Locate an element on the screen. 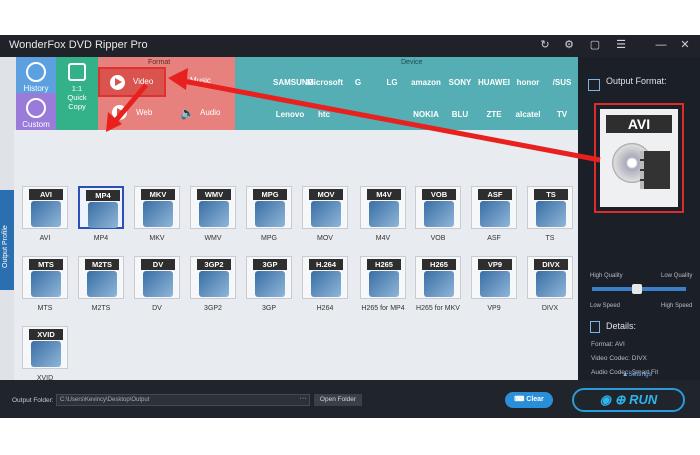 The height and width of the screenshot is (455, 700). browse-button: ··· is located at coordinates (303, 400).